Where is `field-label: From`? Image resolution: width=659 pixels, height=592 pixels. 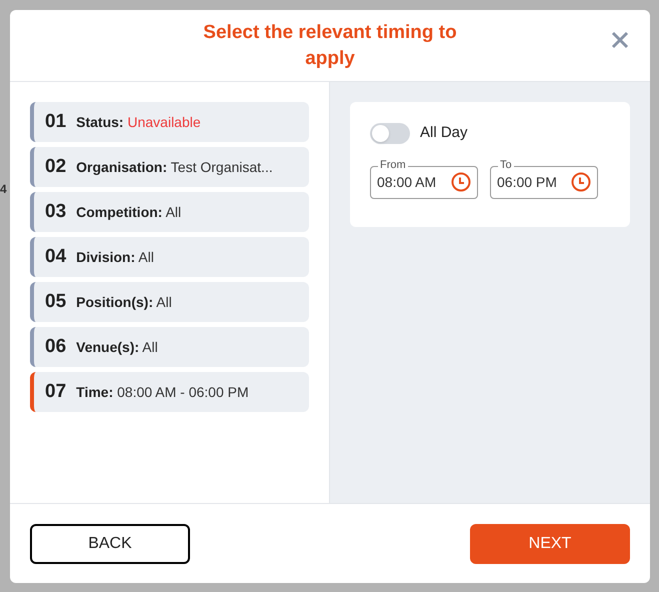
field-label: From is located at coordinates (393, 165).